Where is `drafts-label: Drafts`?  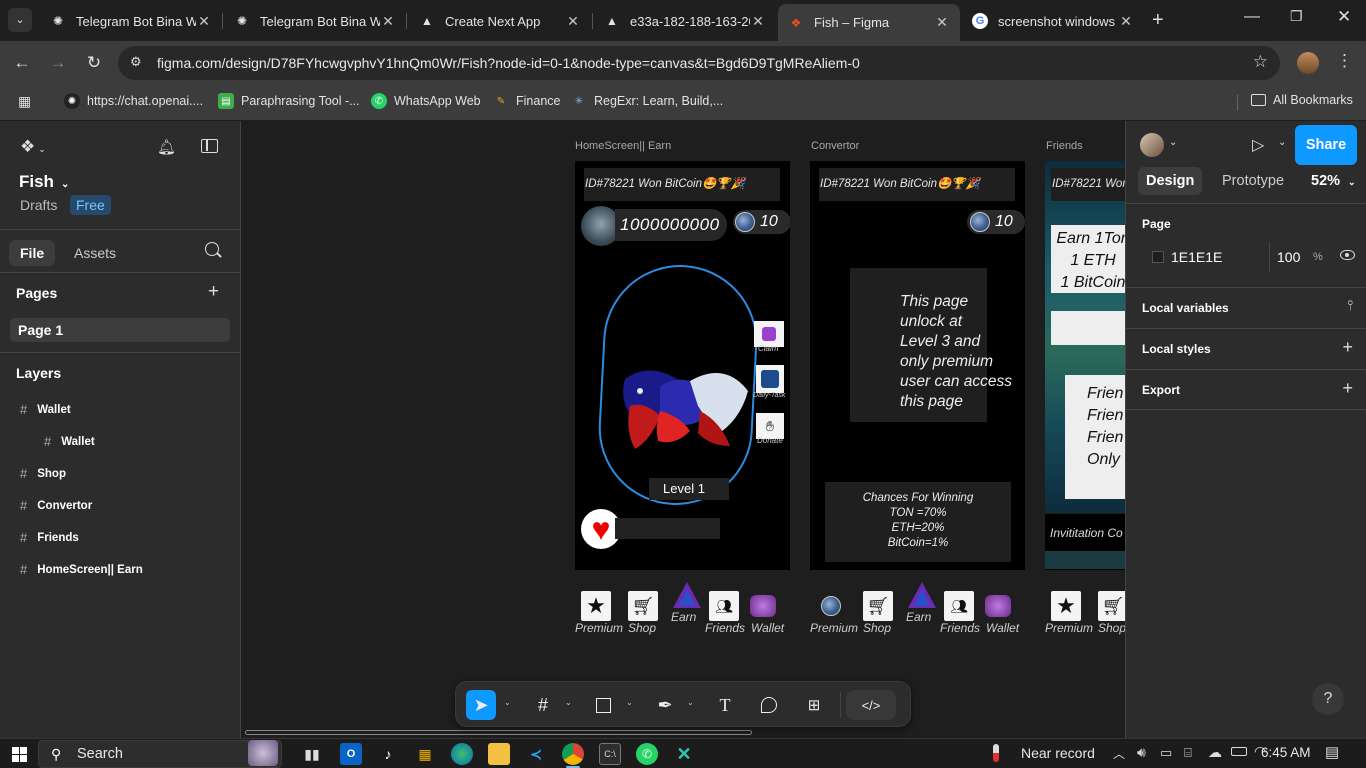 drafts-label: Drafts is located at coordinates (38, 205).